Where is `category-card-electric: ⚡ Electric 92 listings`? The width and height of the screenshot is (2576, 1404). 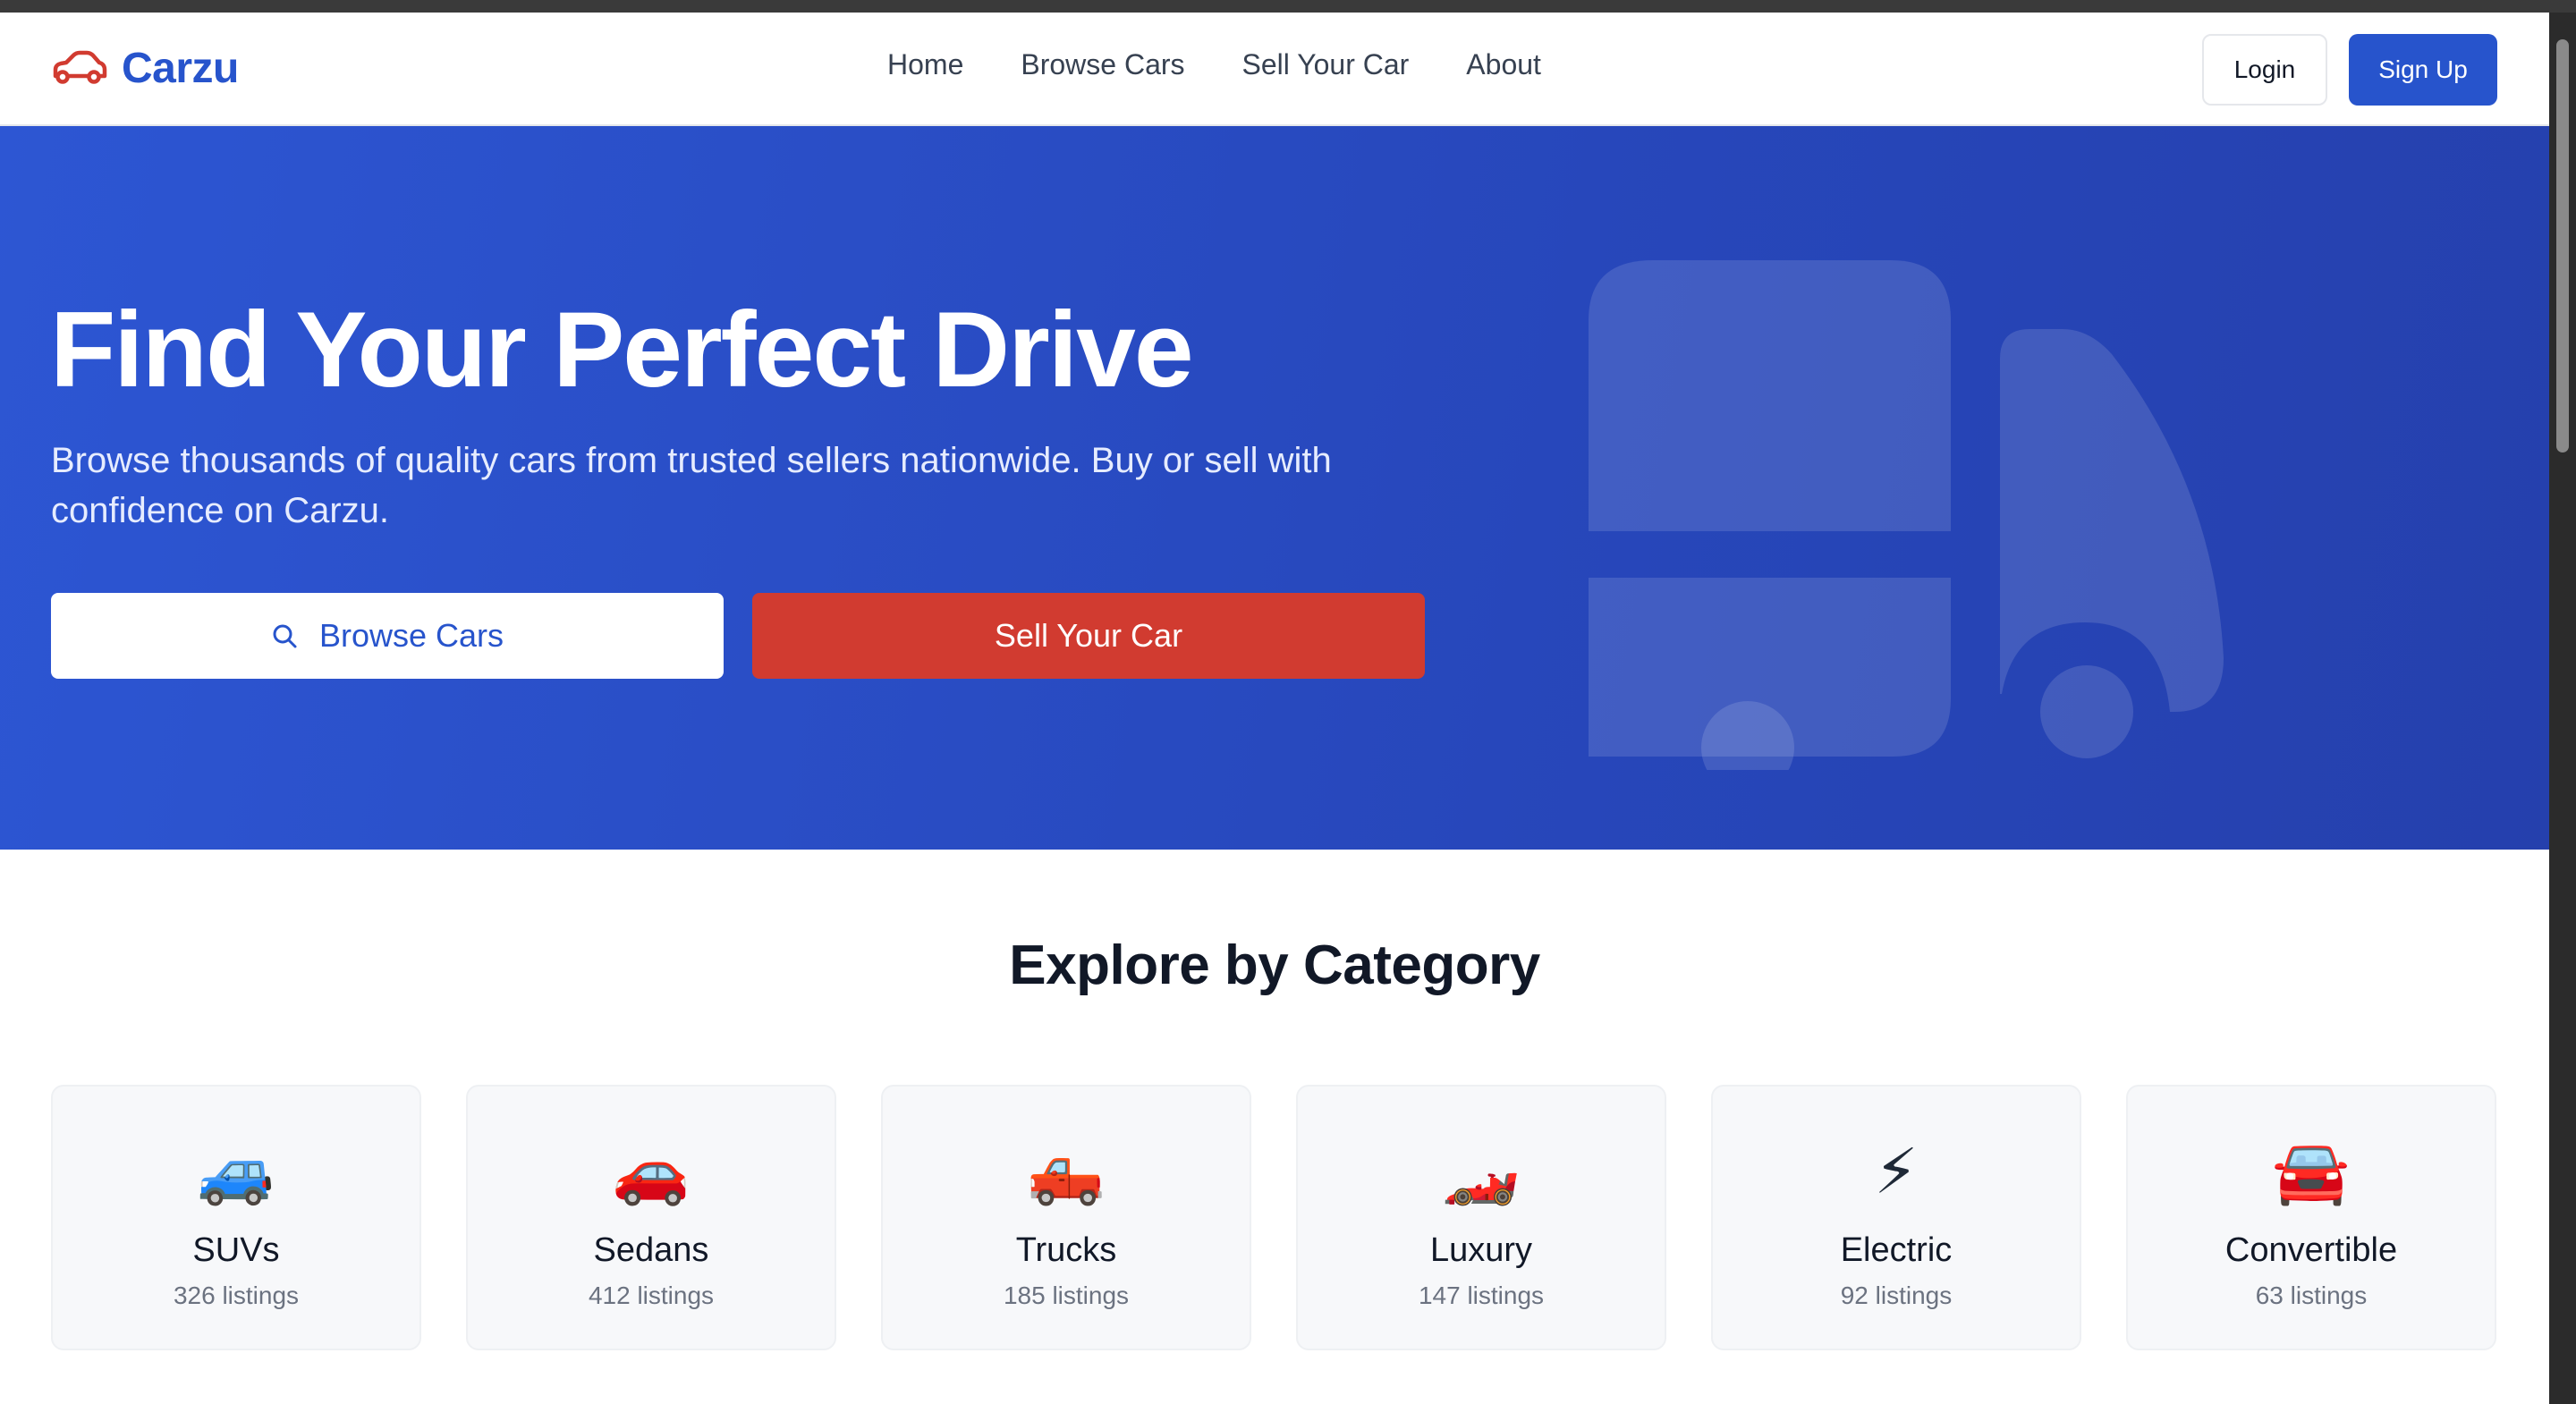 category-card-electric: ⚡ Electric 92 listings is located at coordinates (1896, 1217).